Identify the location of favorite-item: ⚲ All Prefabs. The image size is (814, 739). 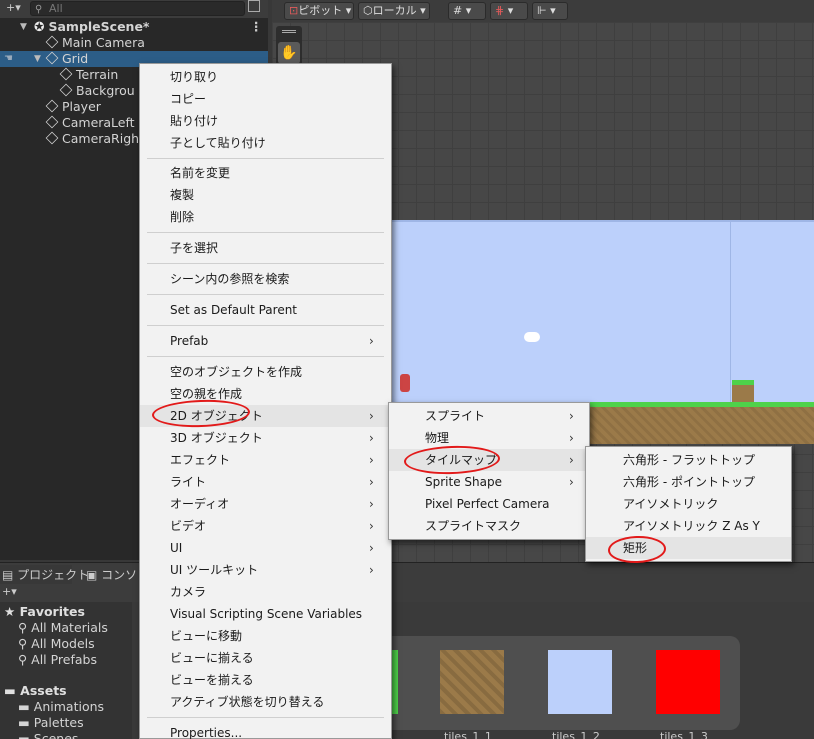
(57, 660).